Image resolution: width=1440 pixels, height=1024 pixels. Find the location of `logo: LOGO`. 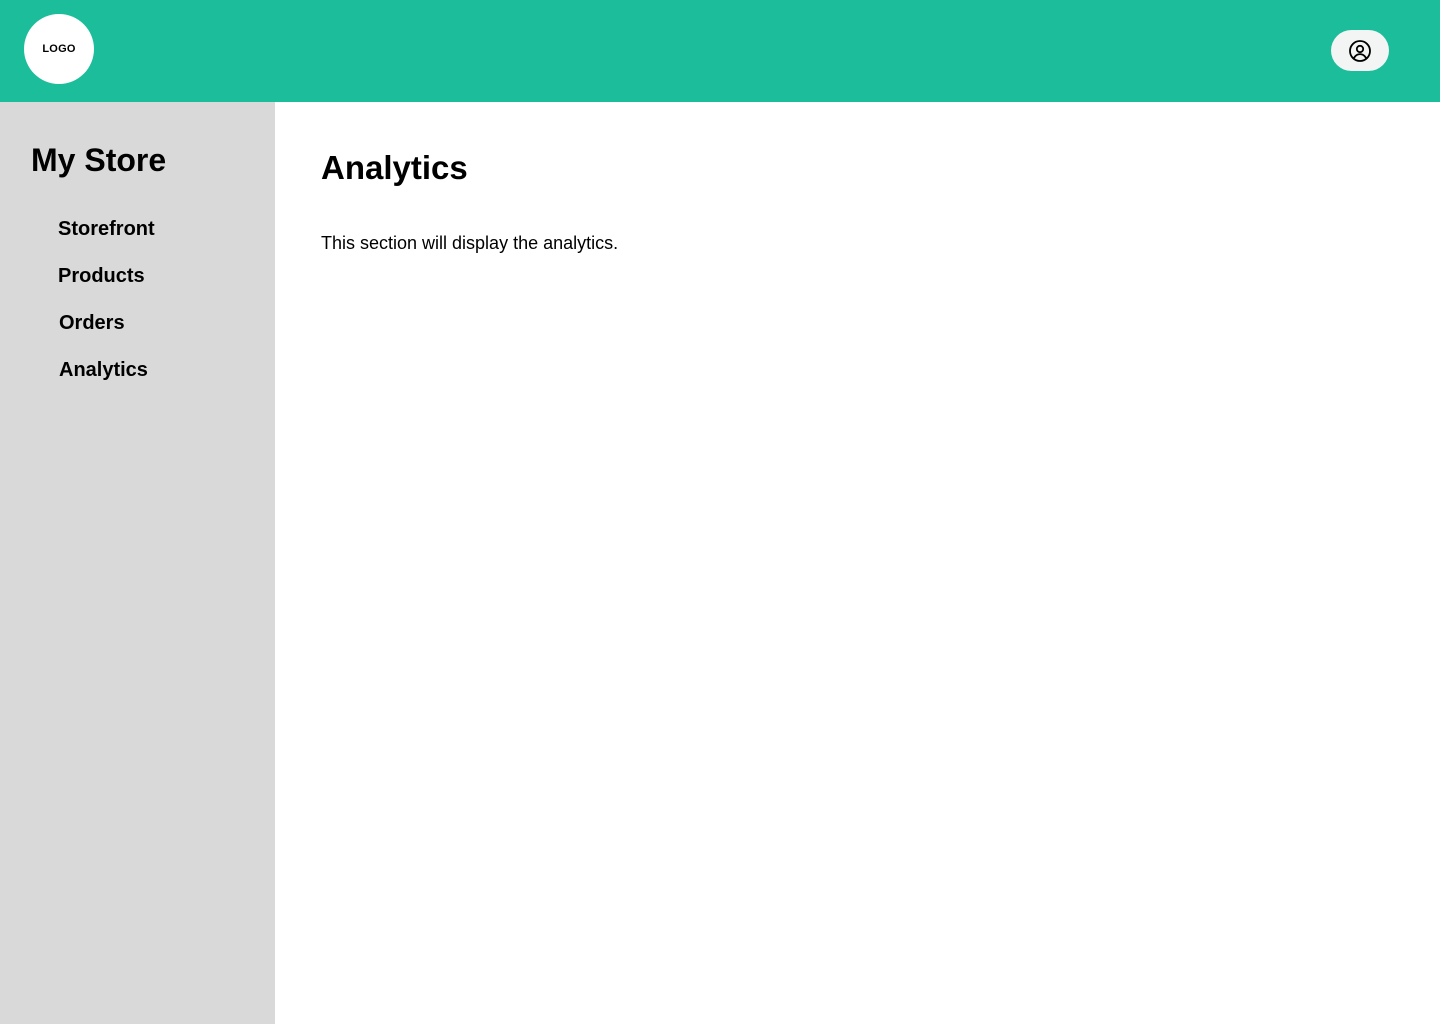

logo: LOGO is located at coordinates (59, 49).